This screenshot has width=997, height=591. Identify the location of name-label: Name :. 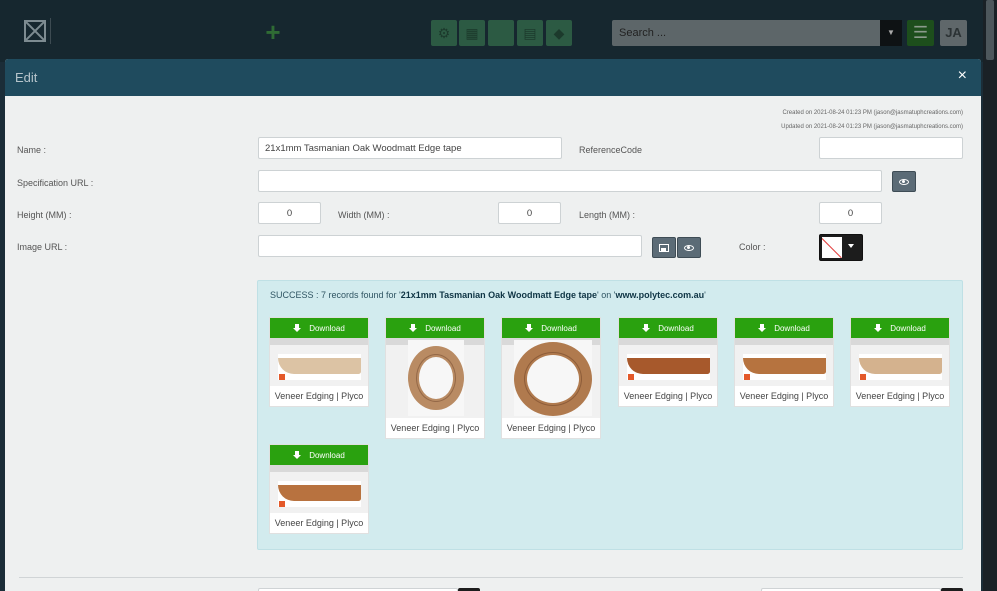
(32, 150).